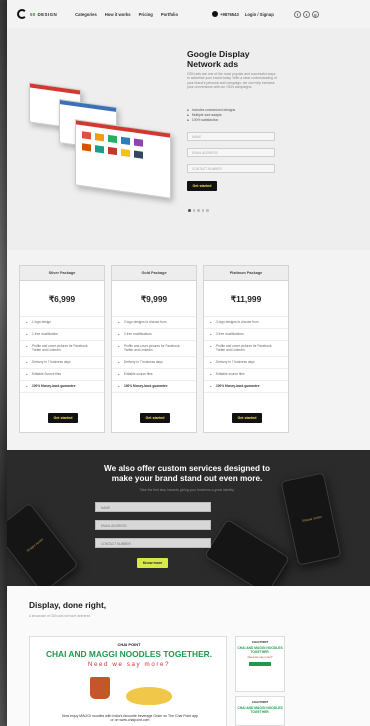 The width and height of the screenshot is (370, 726). I want to click on plan-name: Platinum Package, so click(246, 273).